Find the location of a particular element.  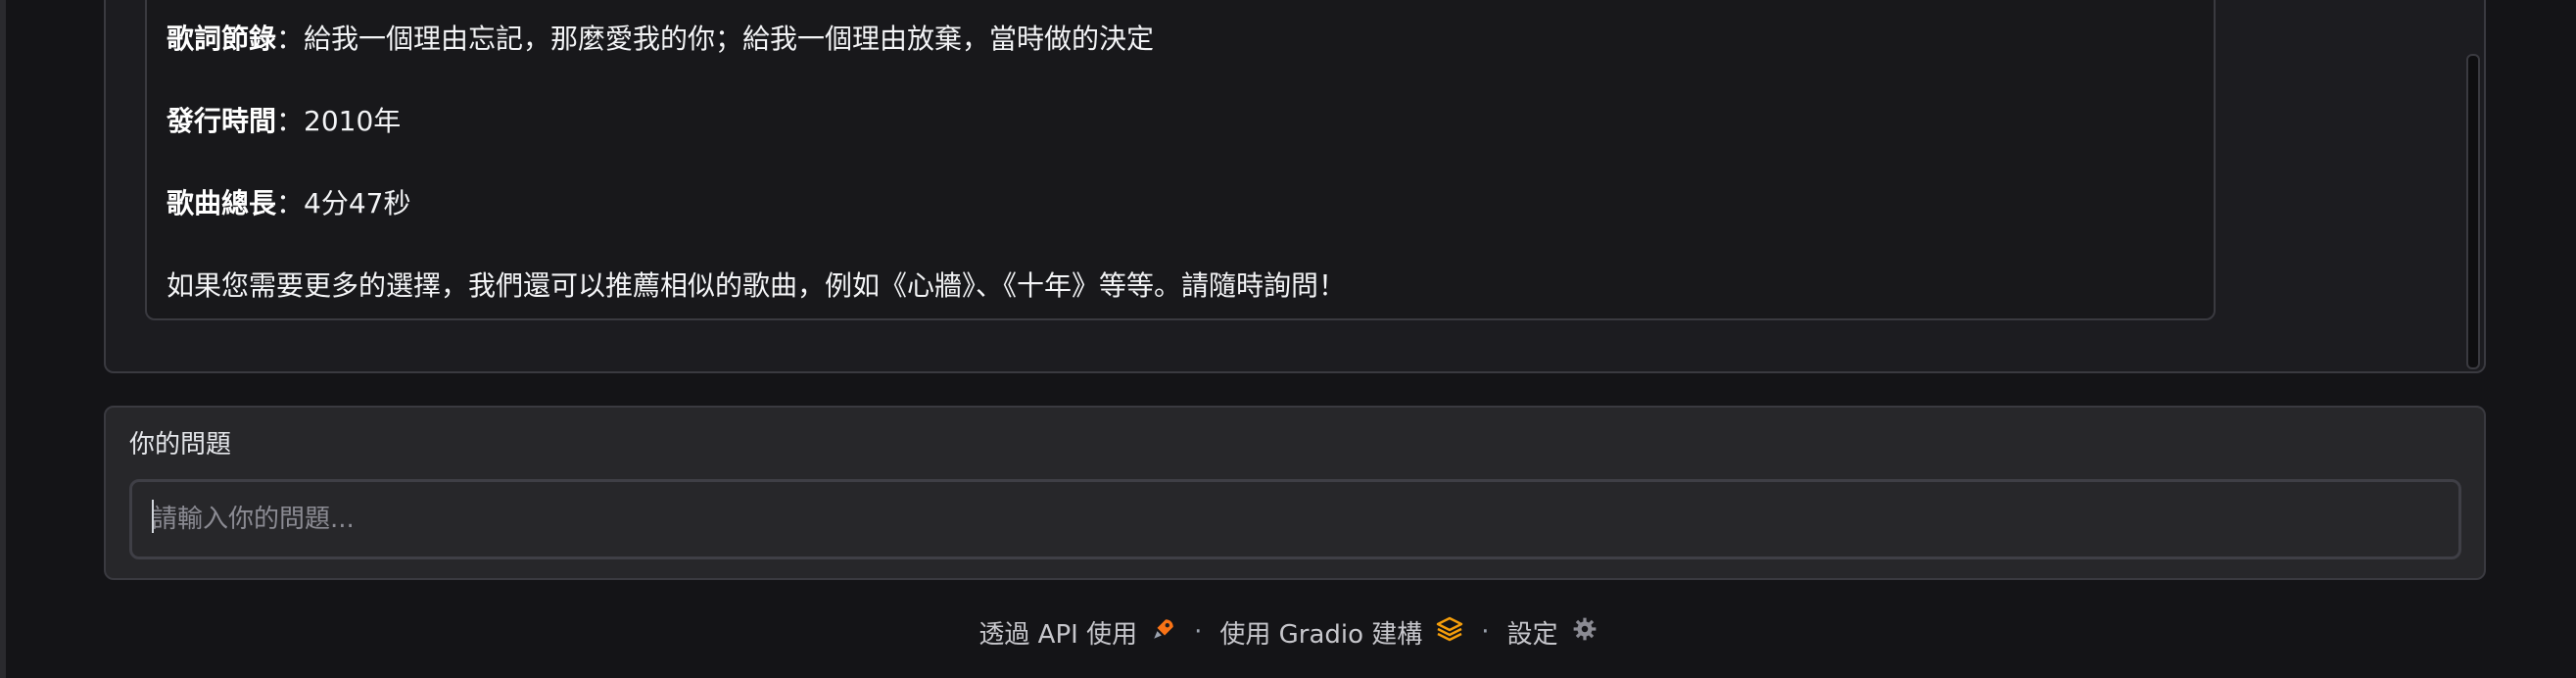

settings-link-label: 設定 is located at coordinates (1532, 634).